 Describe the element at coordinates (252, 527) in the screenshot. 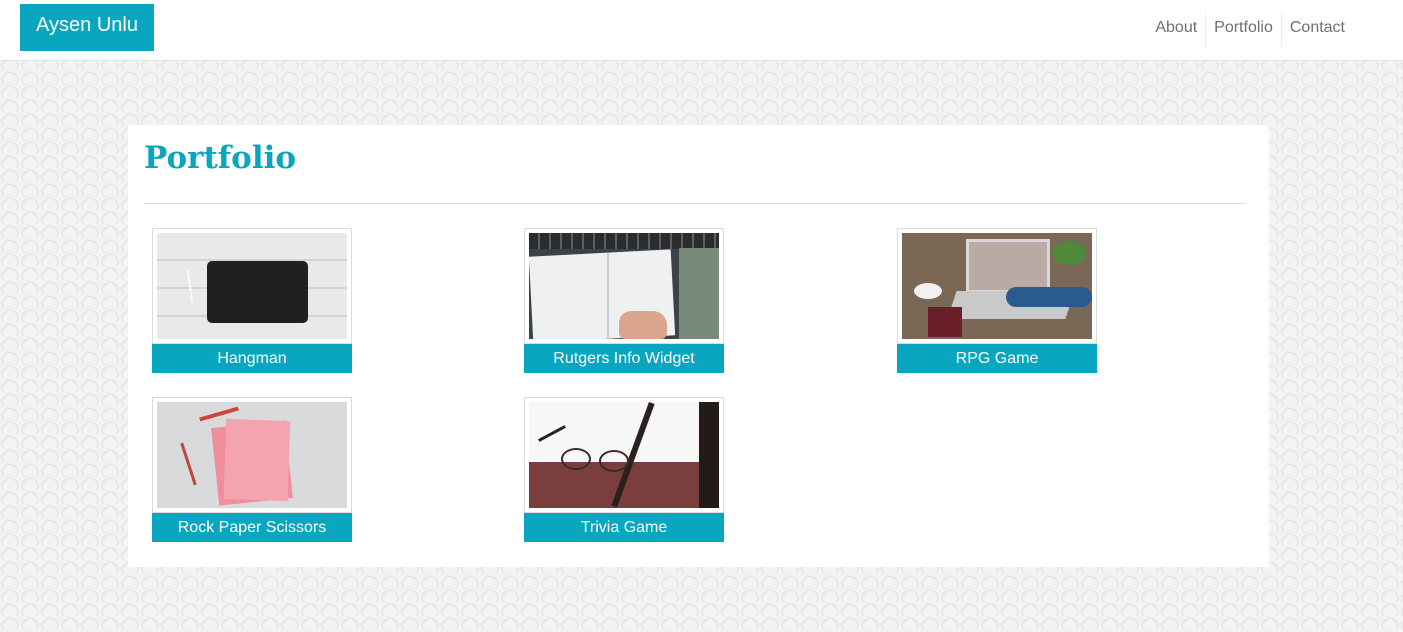

I see `project-caption: Rock Paper Scissors` at that location.